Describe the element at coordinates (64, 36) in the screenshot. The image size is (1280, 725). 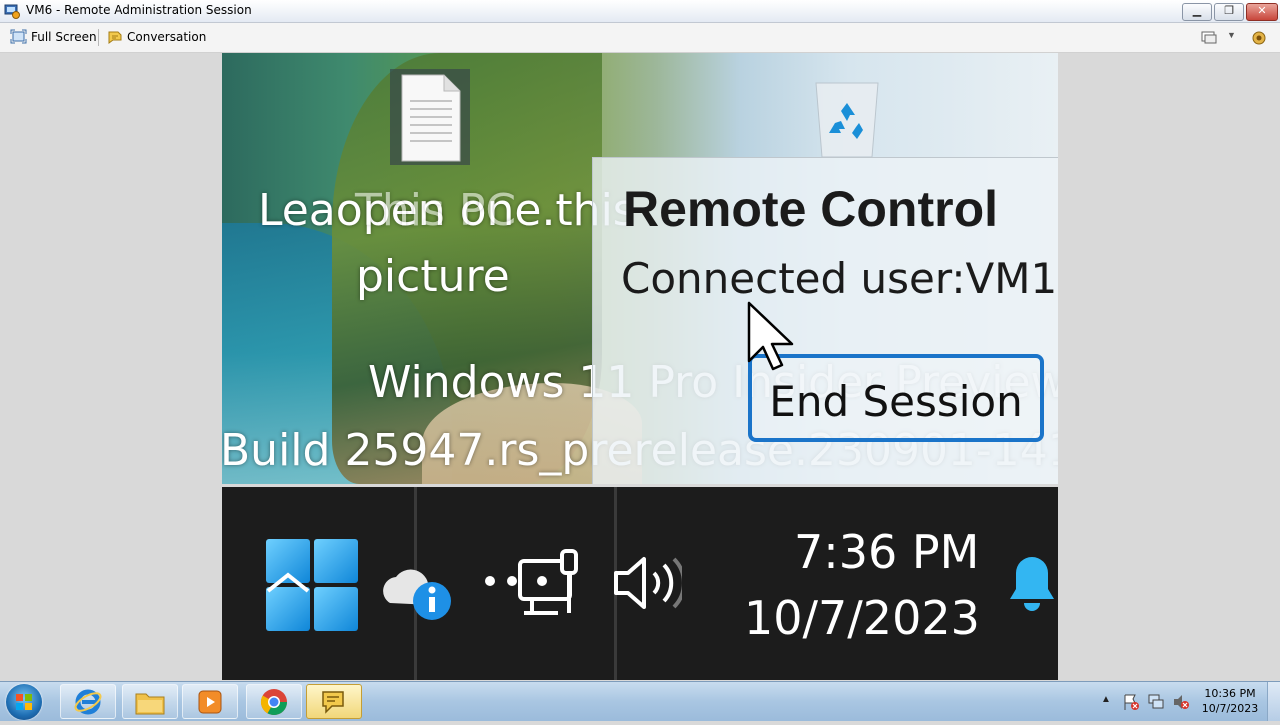
I see `full-screen-label: Full Screen` at that location.